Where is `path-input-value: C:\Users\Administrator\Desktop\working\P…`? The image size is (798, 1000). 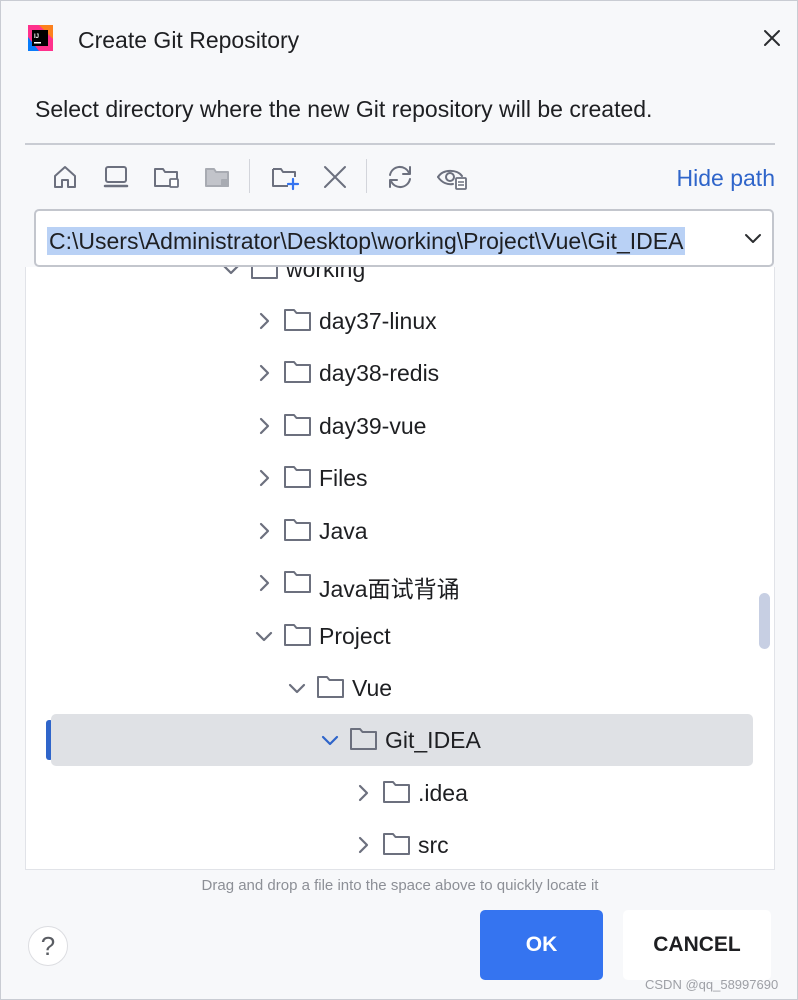
path-input-value: C:\Users\Administrator\Desktop\working\P… is located at coordinates (366, 241).